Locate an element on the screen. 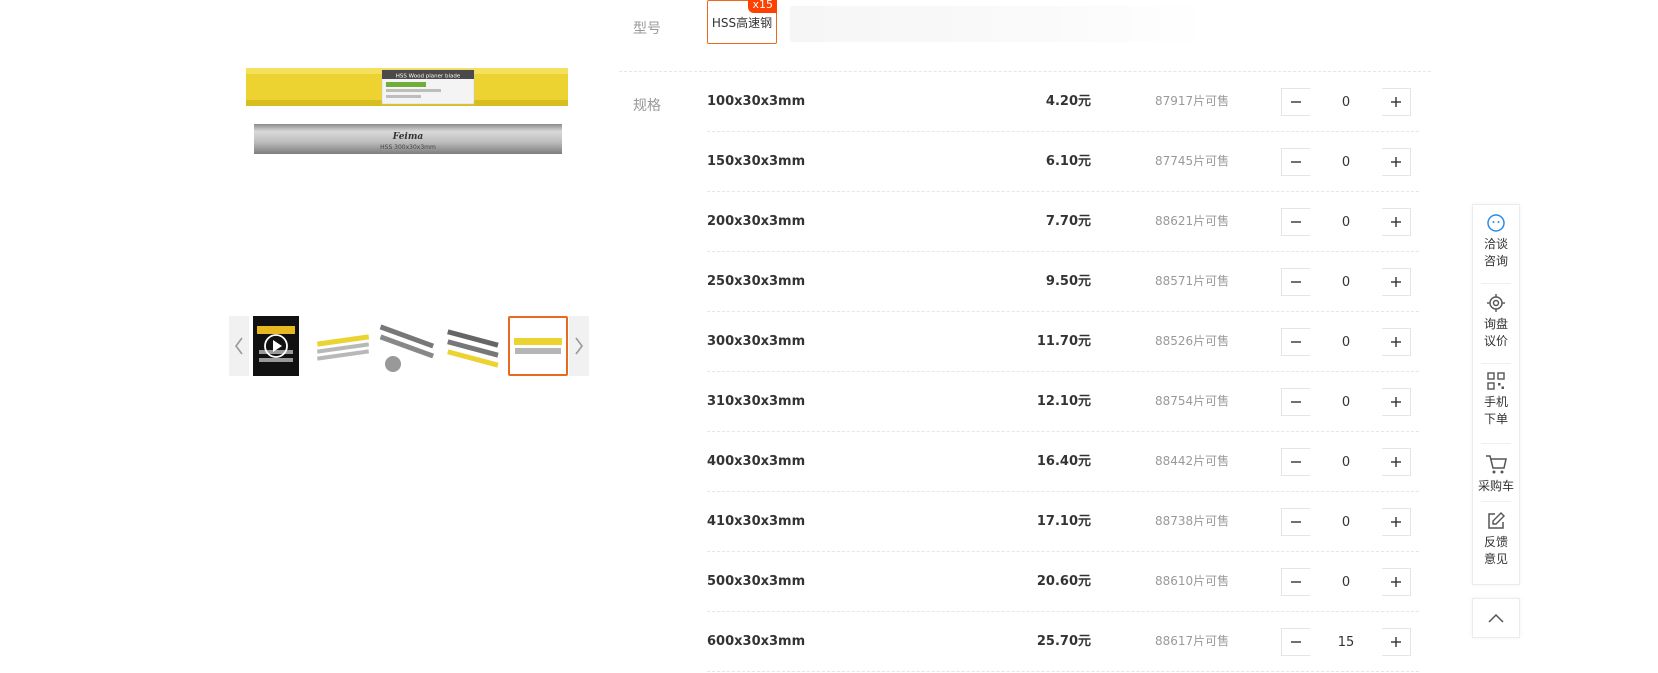 Image resolution: width=1658 pixels, height=673 pixels. blade-brand-text: Feima is located at coordinates (408, 137).